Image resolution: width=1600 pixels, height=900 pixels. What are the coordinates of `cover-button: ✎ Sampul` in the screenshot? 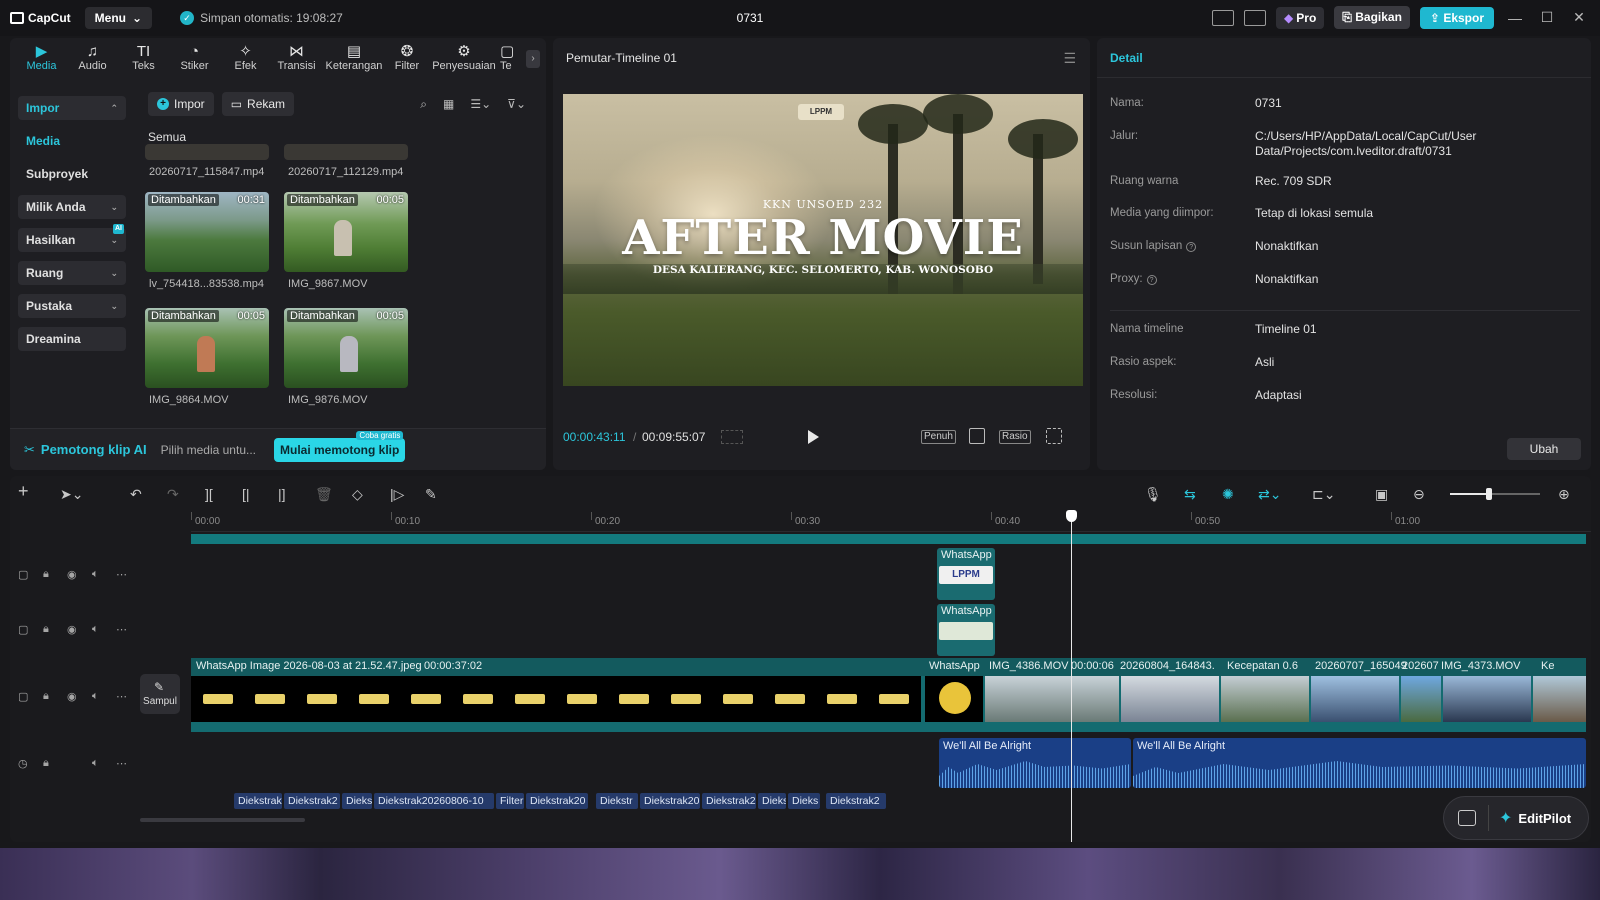 It's located at (160, 694).